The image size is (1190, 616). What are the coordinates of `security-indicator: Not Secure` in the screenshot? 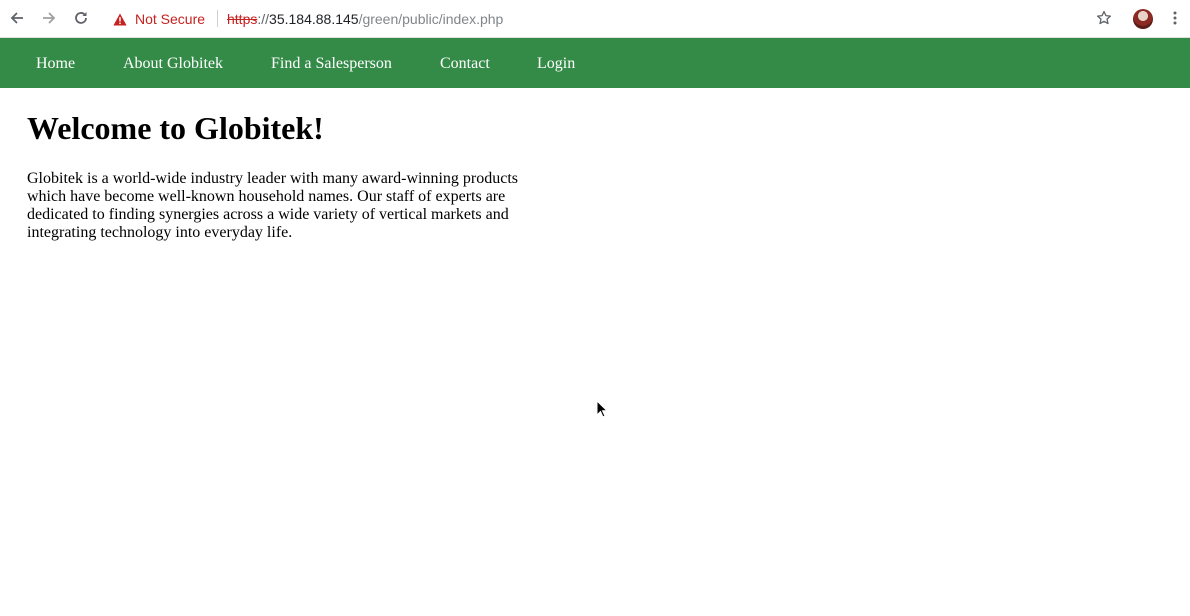 It's located at (159, 19).